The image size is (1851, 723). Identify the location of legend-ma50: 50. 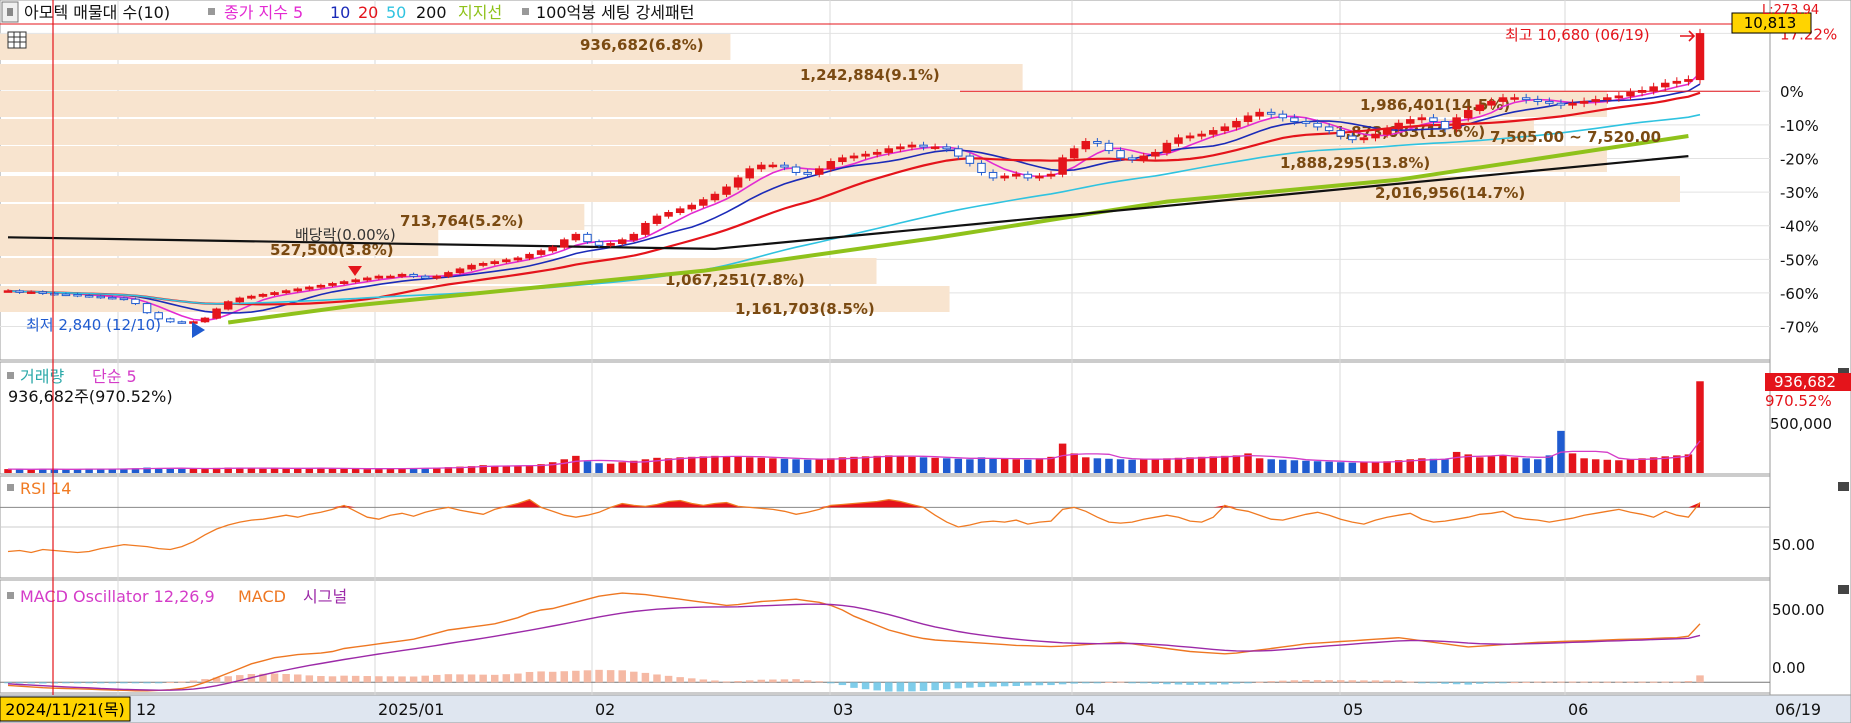
(396, 12).